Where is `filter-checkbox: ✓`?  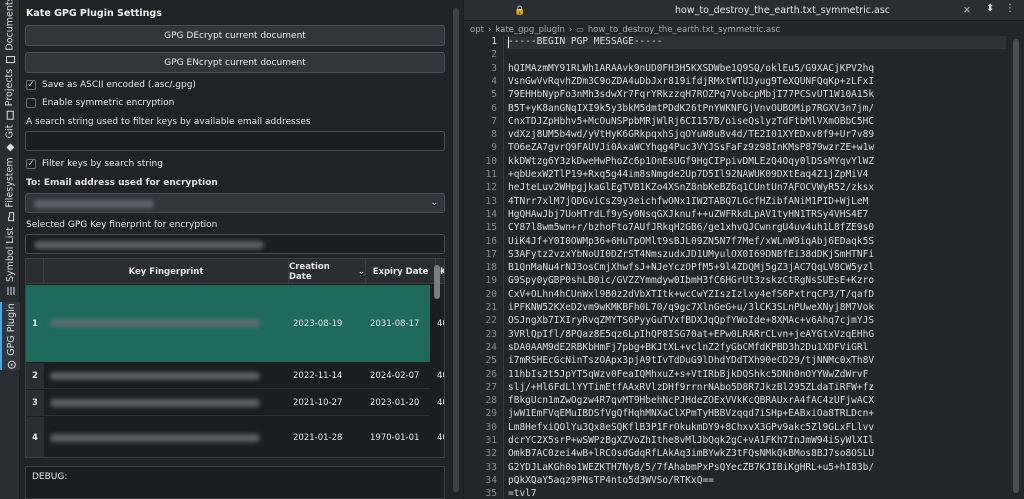
filter-checkbox: ✓ is located at coordinates (31, 164).